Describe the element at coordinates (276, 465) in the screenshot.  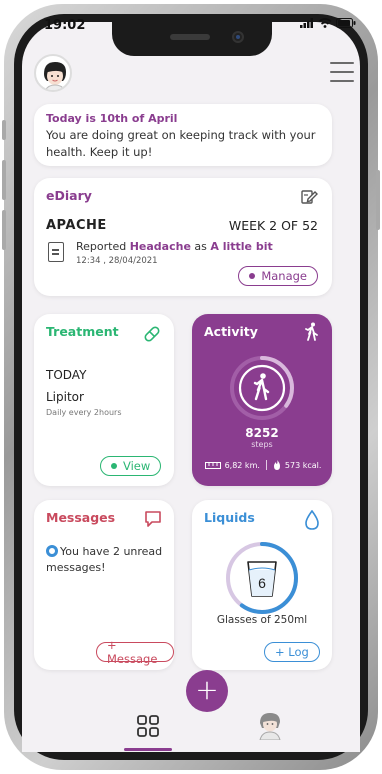
I see `flame-icon` at that location.